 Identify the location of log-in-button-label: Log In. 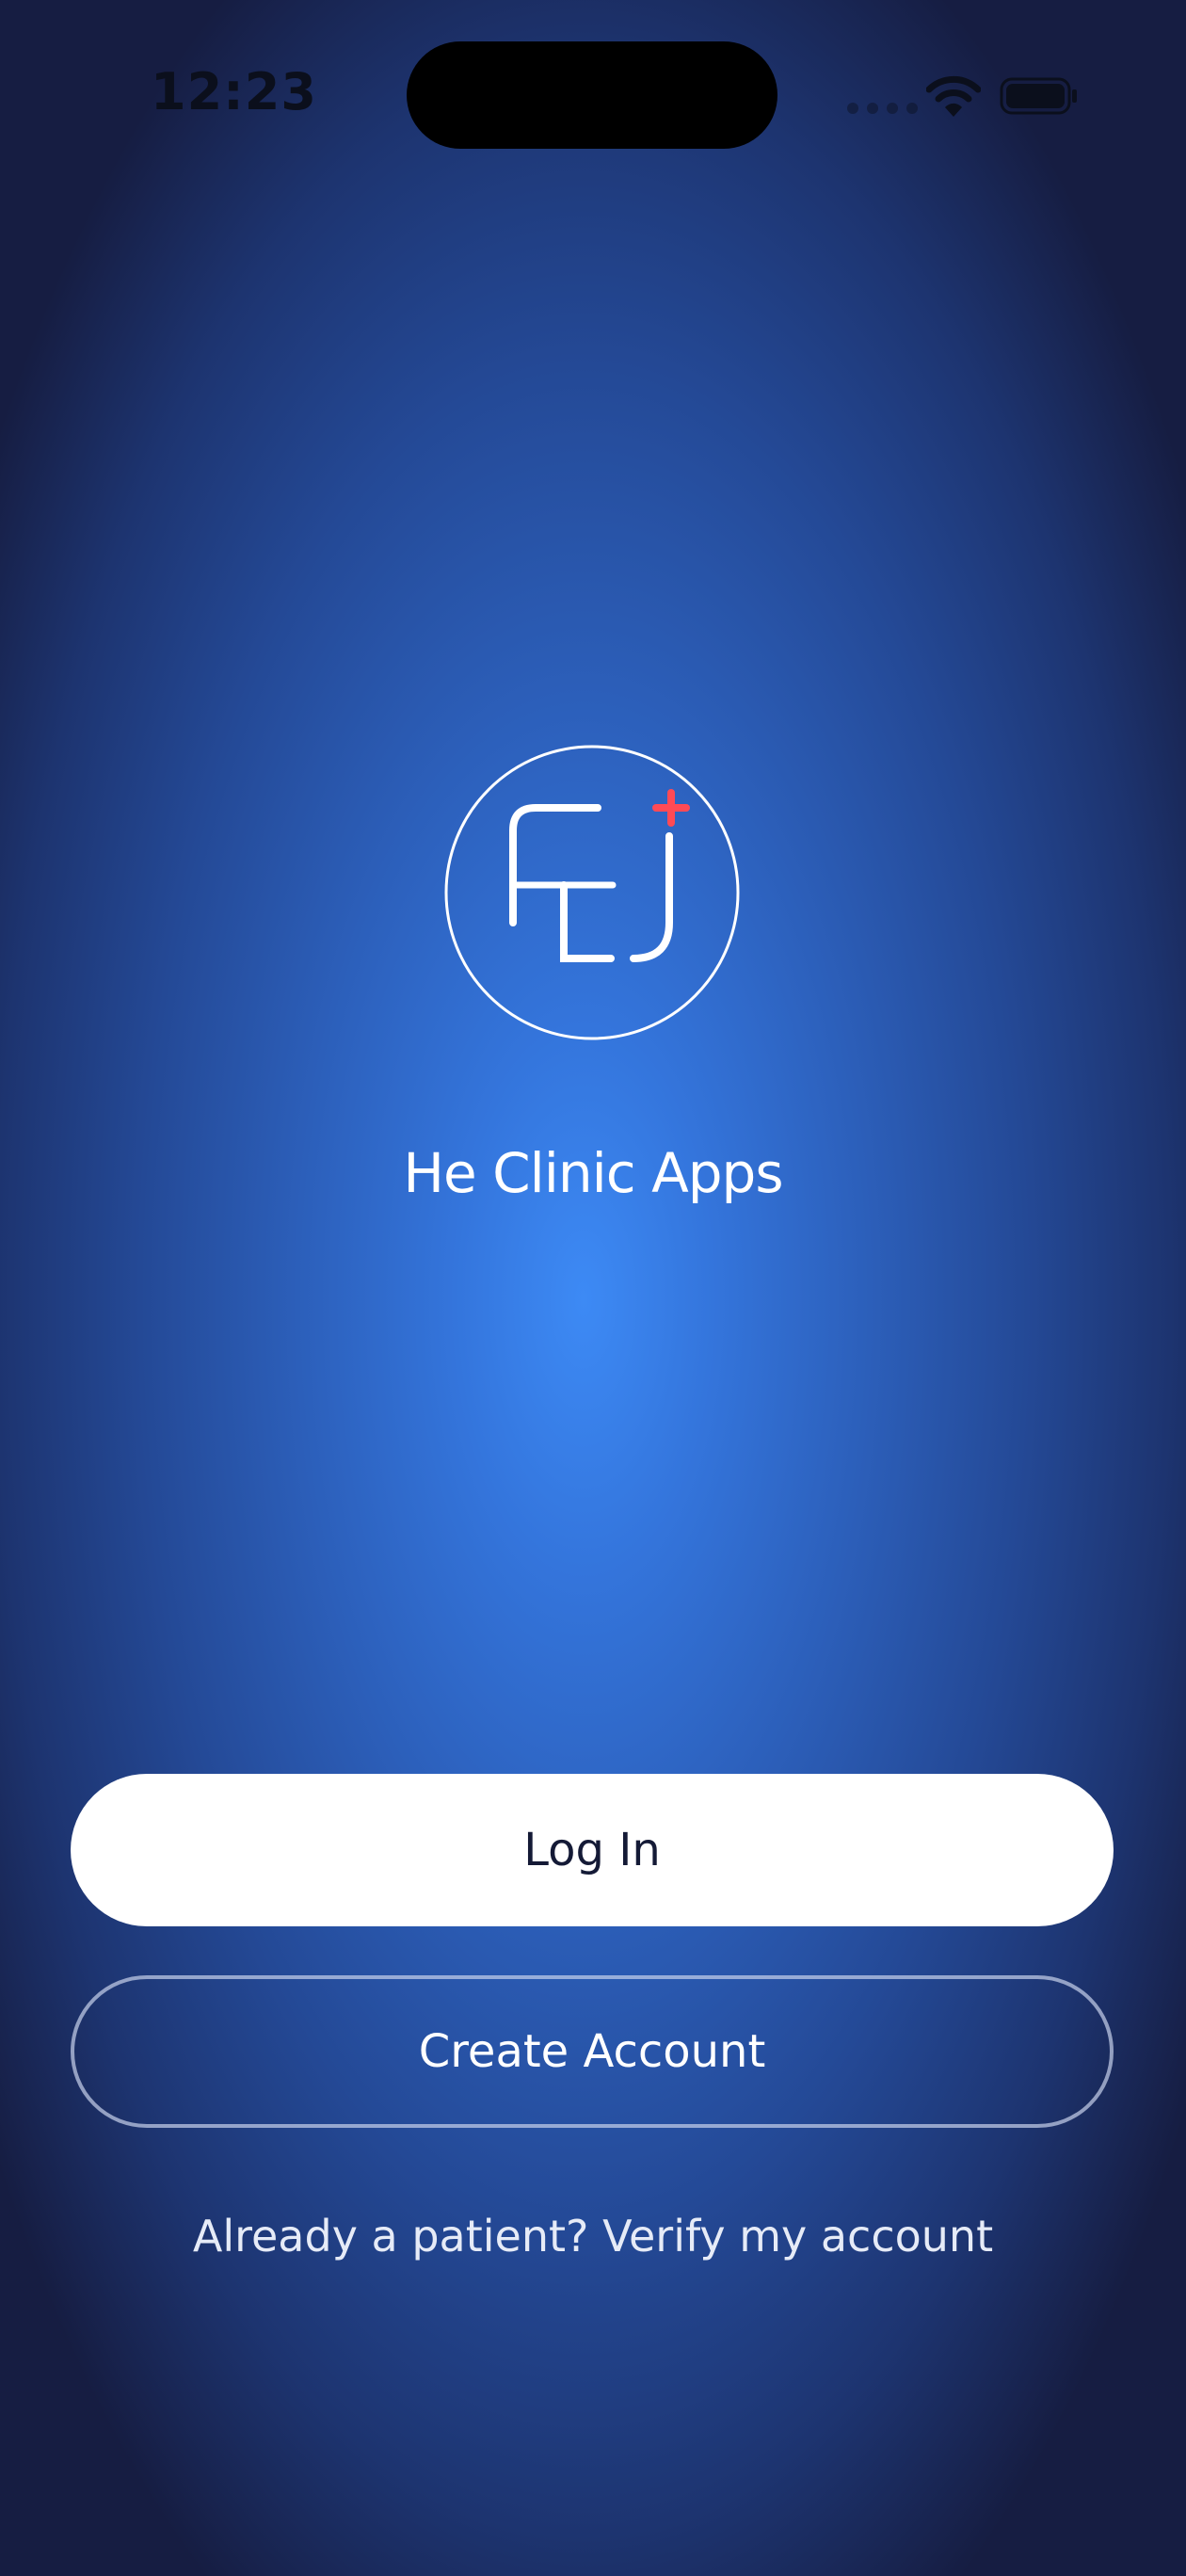
(592, 1850).